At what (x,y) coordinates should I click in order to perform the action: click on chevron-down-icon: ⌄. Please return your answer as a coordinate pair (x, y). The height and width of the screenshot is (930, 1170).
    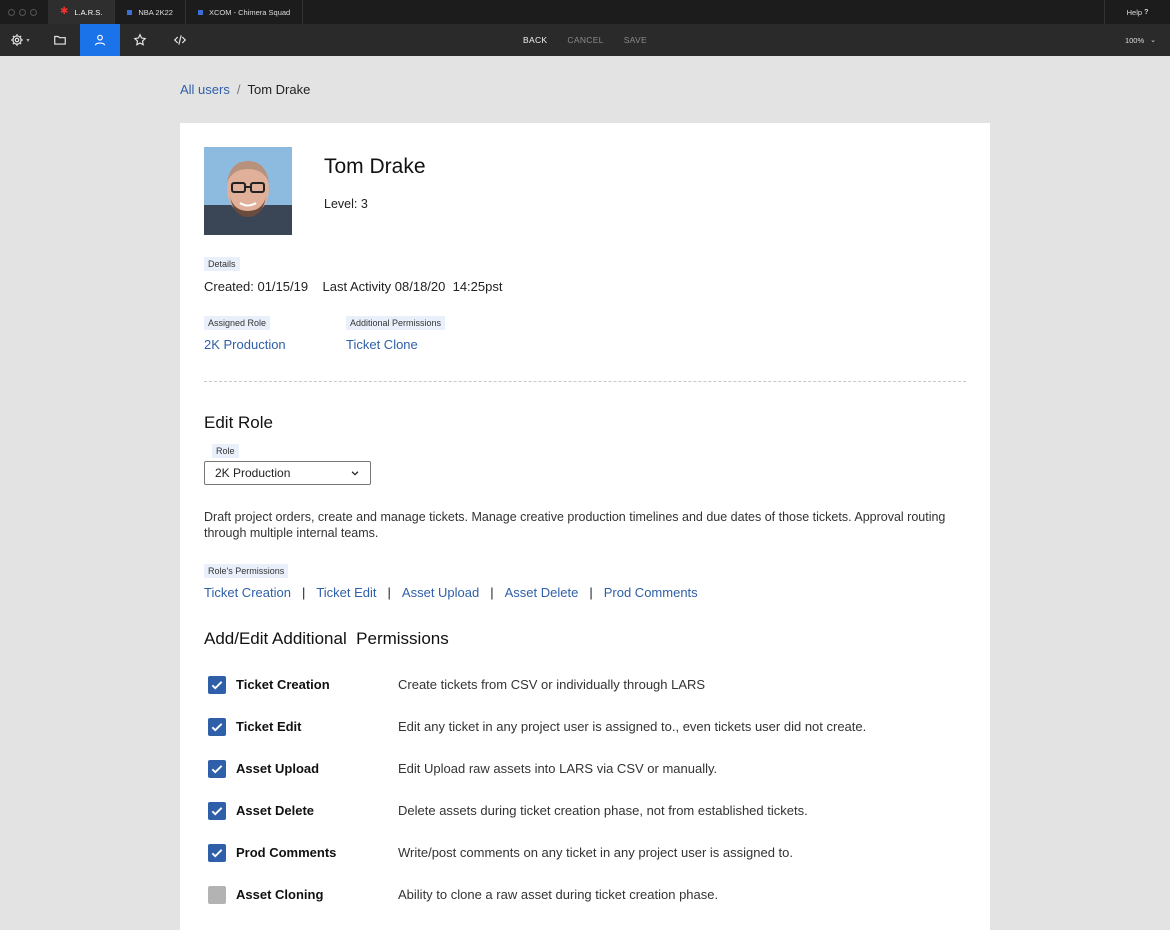
    Looking at the image, I should click on (1153, 40).